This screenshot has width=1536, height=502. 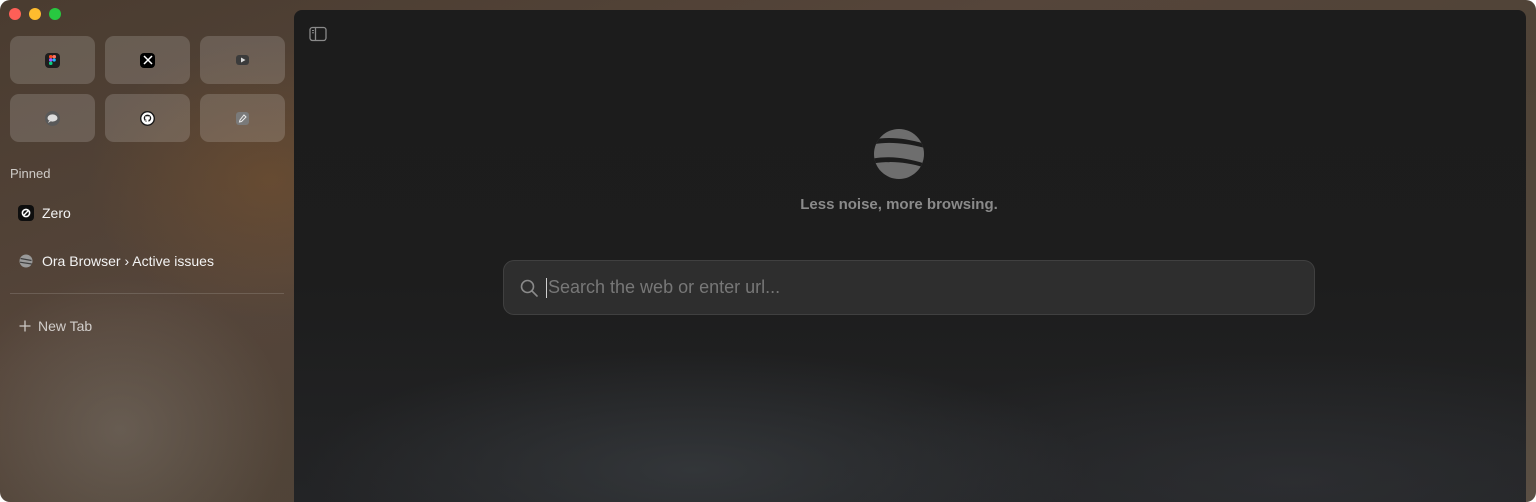 I want to click on pinned-tab-ora-issues: Ora Browser › Active issues, so click(x=147, y=261).